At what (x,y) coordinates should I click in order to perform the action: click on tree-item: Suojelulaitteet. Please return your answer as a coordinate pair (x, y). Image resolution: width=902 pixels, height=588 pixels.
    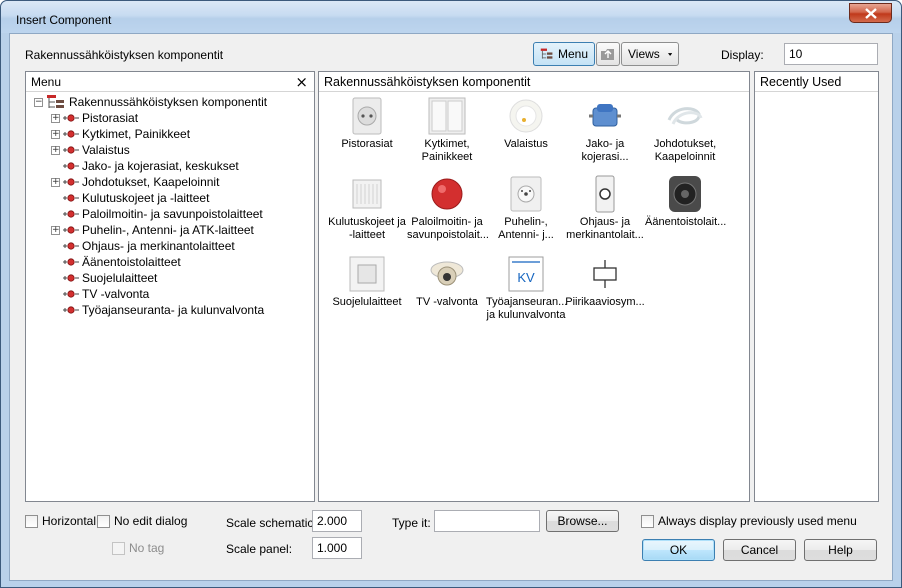
    Looking at the image, I should click on (104, 278).